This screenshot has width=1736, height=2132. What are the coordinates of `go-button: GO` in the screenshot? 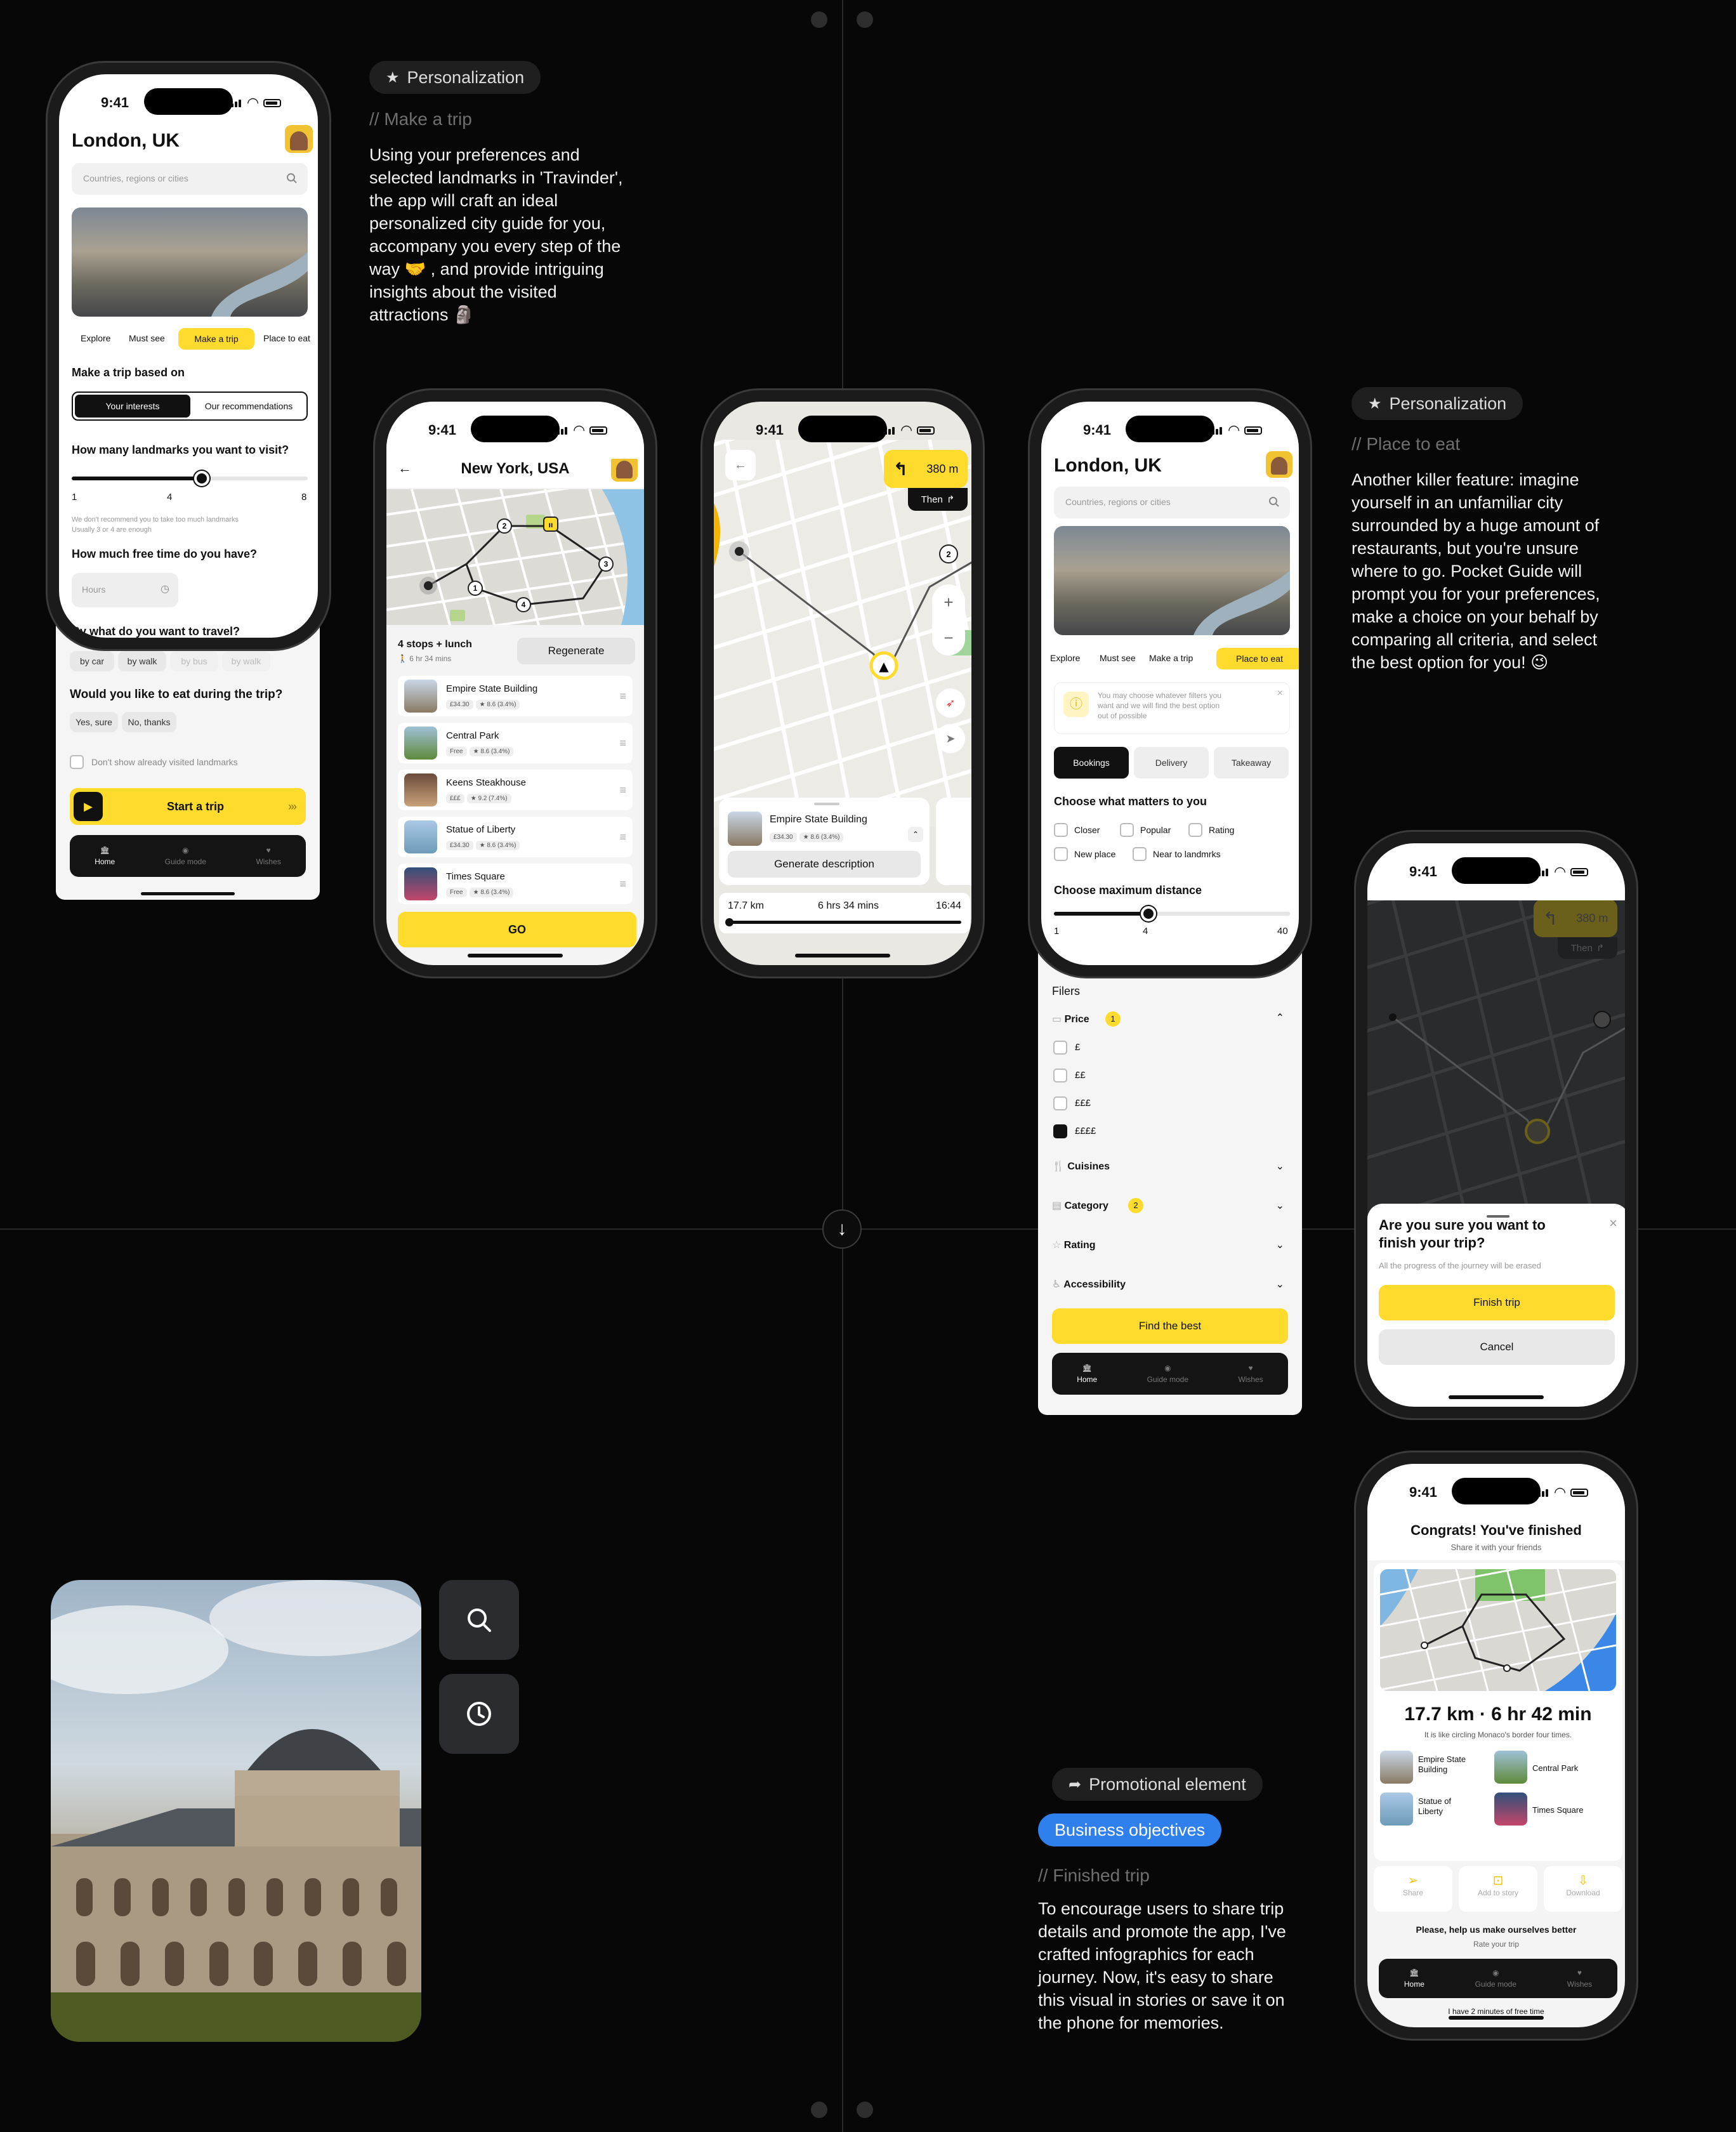 It's located at (517, 929).